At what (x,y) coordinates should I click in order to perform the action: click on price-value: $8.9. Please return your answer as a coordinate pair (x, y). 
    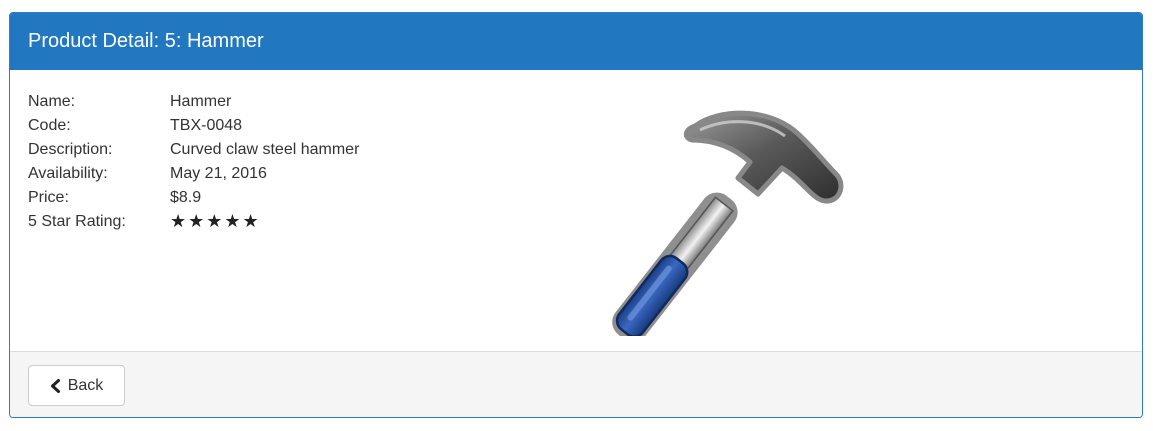
    Looking at the image, I should click on (186, 197).